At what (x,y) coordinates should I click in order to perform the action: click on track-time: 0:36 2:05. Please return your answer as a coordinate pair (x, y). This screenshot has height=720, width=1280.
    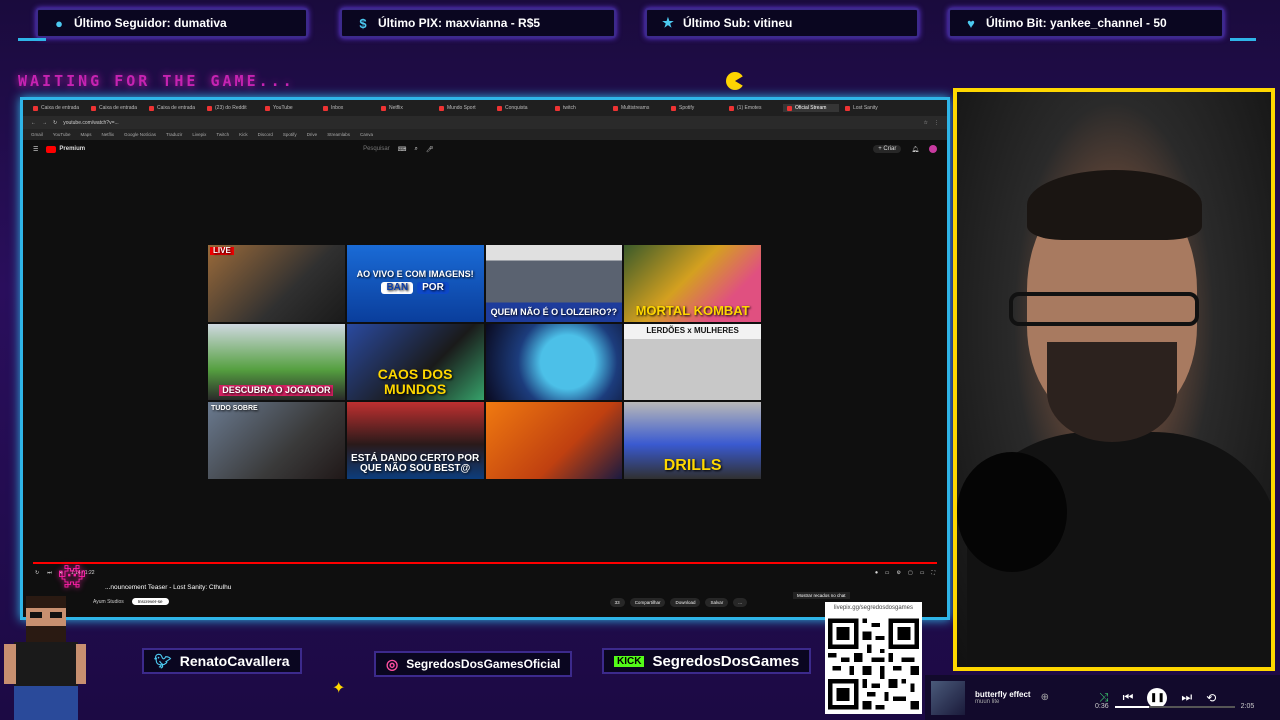
    Looking at the image, I should click on (1174, 706).